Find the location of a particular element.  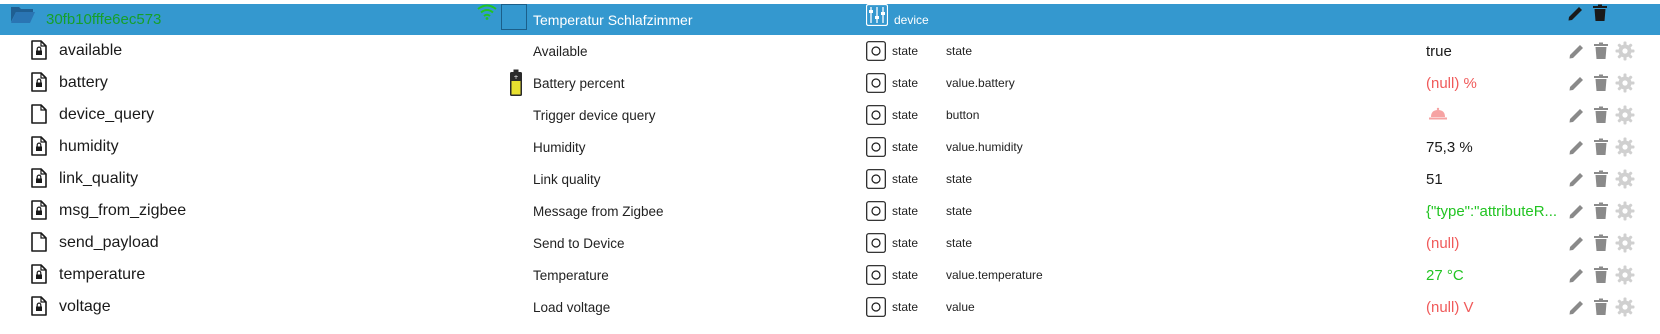

state-role: value.battery is located at coordinates (980, 83).